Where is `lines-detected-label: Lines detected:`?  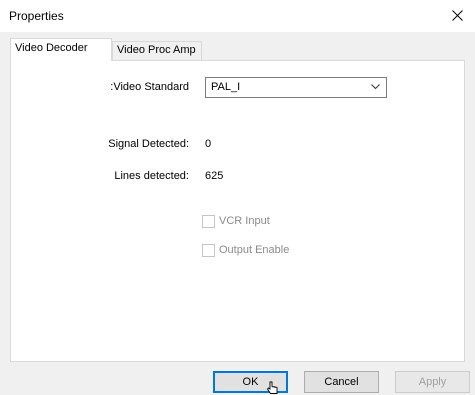 lines-detected-label: Lines detected: is located at coordinates (151, 176).